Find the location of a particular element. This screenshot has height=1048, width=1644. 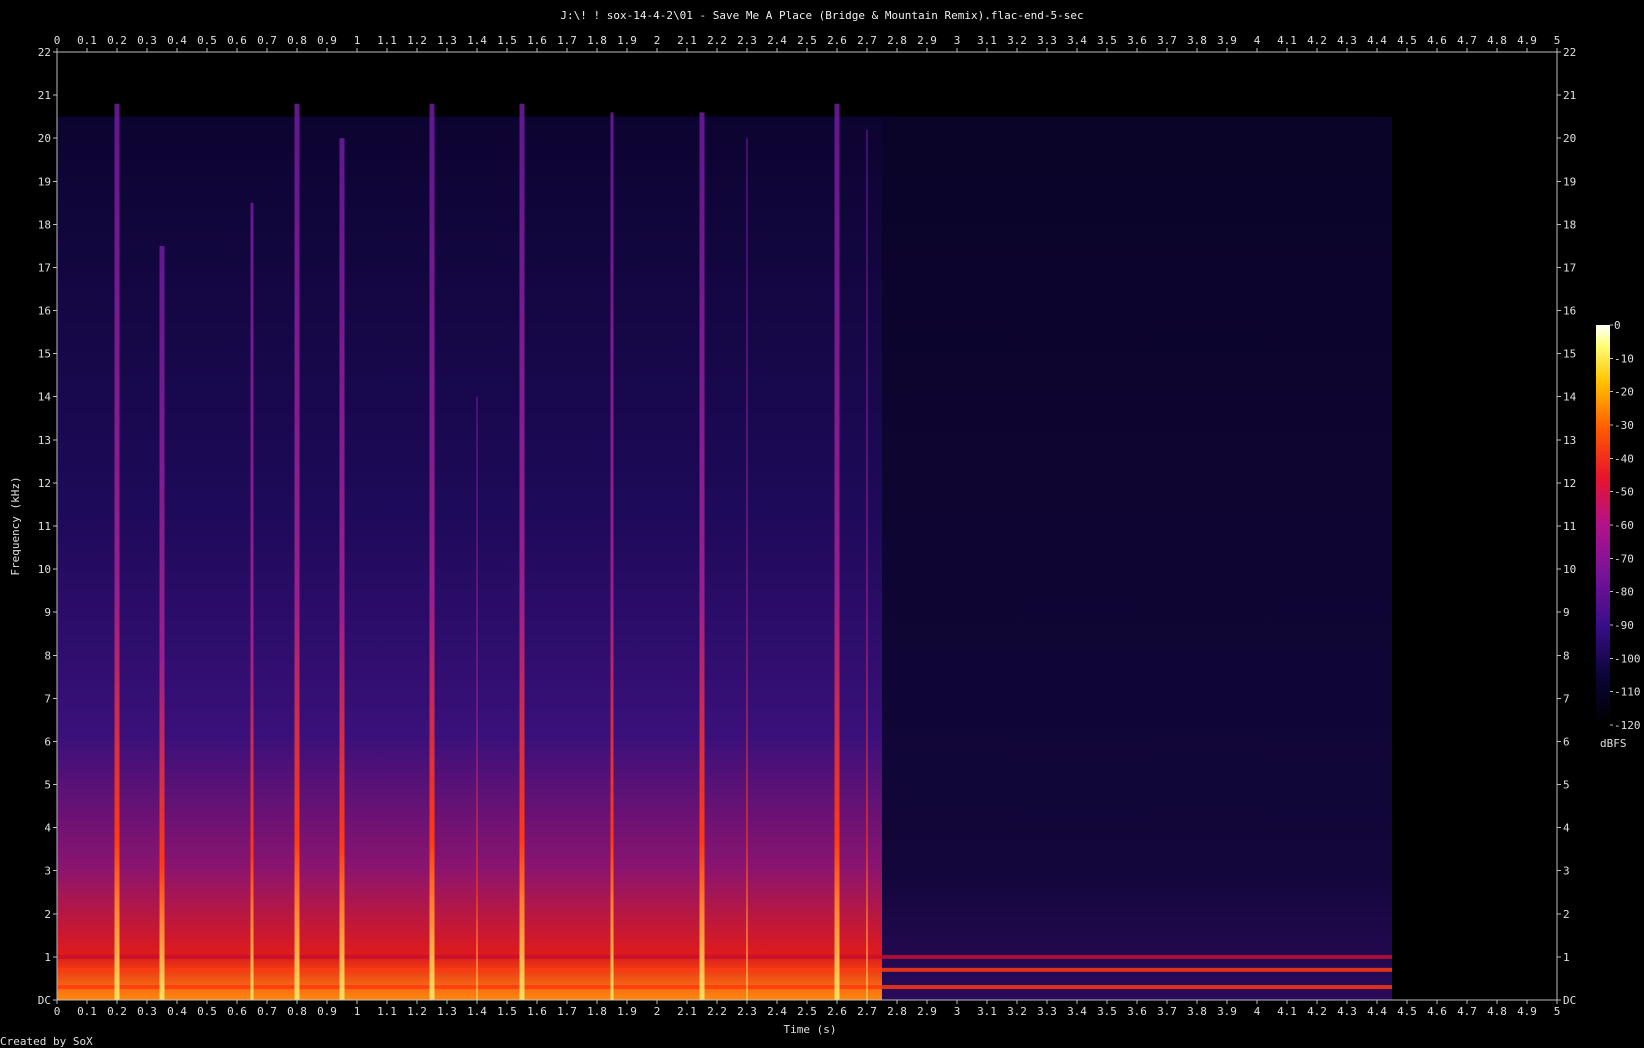

x-tick-label: 0 is located at coordinates (57, 40).